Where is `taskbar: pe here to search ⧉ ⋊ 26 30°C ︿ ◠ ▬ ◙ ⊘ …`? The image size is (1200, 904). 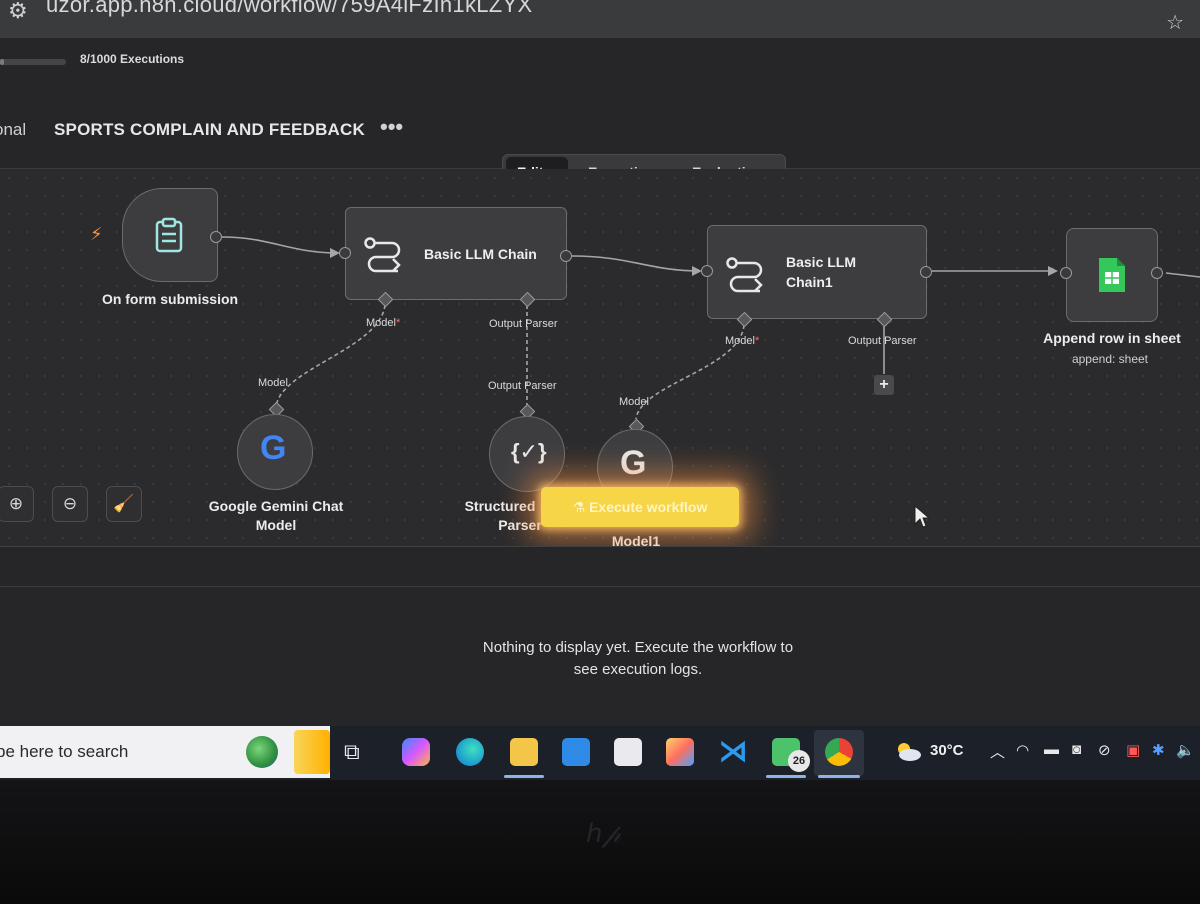 taskbar: pe here to search ⧉ ⋊ 26 30°C ︿ ◠ ▬ ◙ ⊘ … is located at coordinates (600, 753).